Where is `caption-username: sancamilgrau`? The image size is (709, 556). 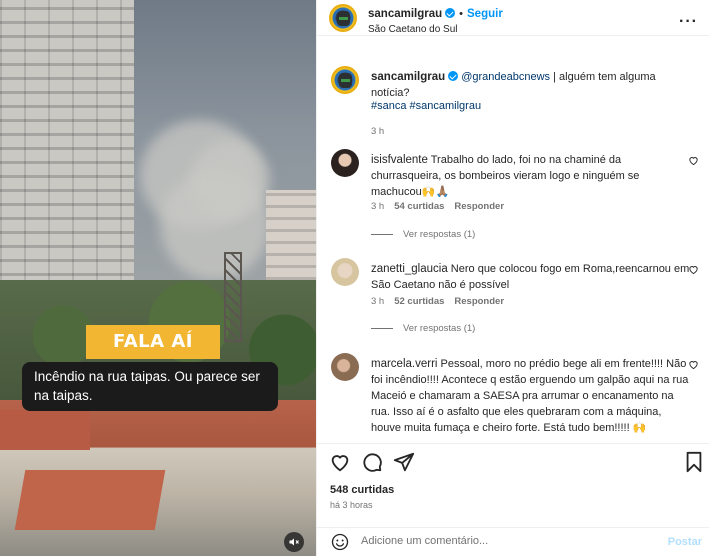
caption-username: sancamilgrau is located at coordinates (408, 77).